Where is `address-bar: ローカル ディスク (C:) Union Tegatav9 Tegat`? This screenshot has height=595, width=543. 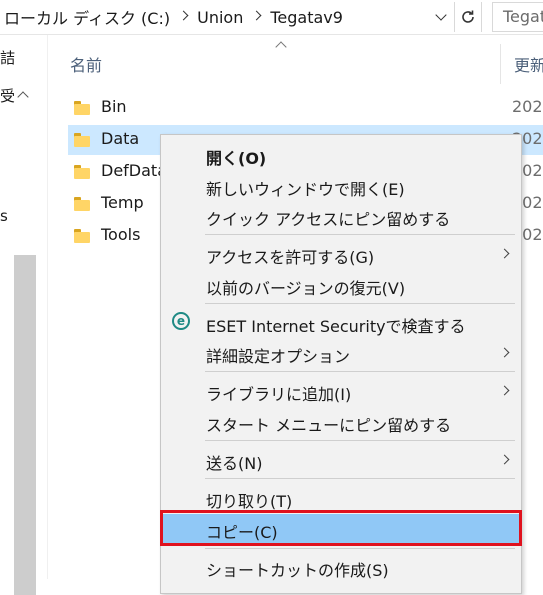 address-bar: ローカル ディスク (C:) Union Tegatav9 Tegat is located at coordinates (271, 17).